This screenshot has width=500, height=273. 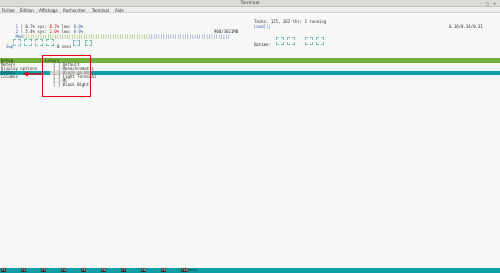 I want to click on fkey-f7: F7, so click(x=127, y=270).